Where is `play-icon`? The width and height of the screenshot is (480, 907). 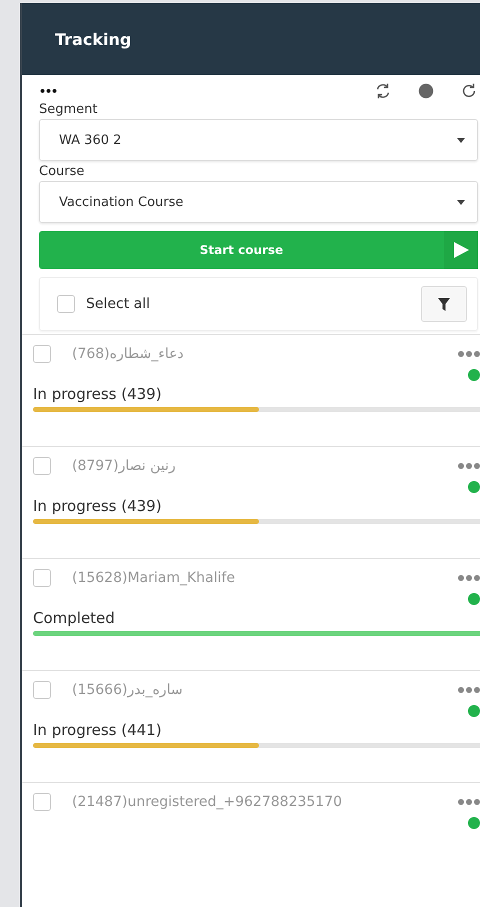 play-icon is located at coordinates (461, 250).